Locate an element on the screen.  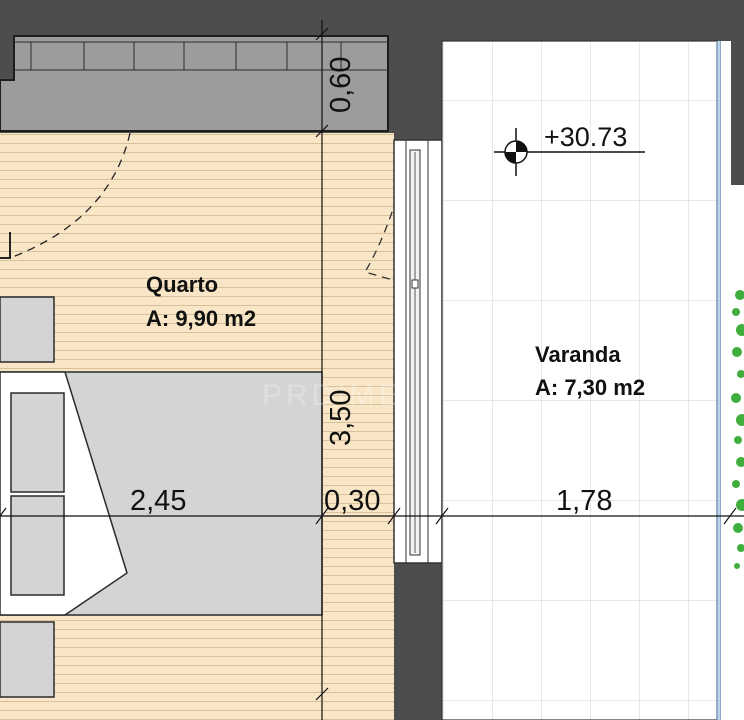
garden-hedge is located at coordinates (737, 452).